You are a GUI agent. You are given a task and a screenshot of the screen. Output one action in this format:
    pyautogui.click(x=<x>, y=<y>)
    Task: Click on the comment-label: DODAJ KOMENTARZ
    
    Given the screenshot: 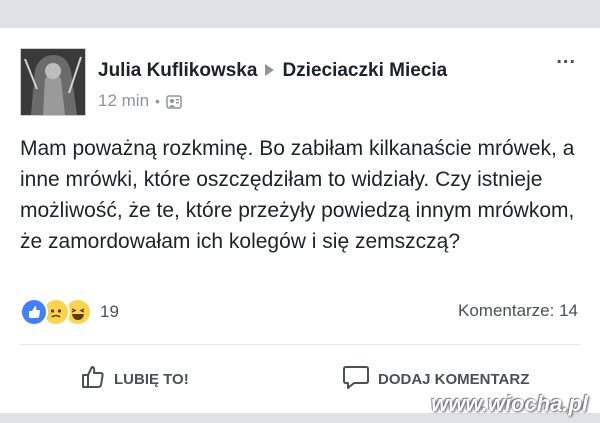 What is the action you would take?
    pyautogui.click(x=454, y=379)
    